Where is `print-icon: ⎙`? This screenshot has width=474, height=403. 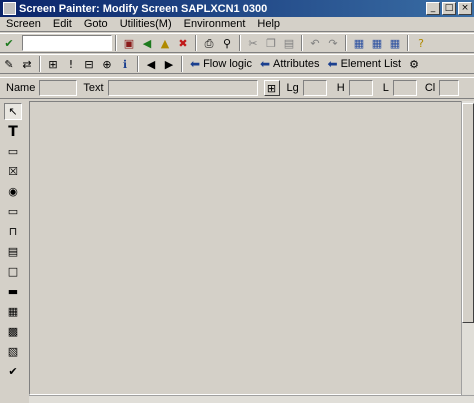 print-icon: ⎙ is located at coordinates (209, 43).